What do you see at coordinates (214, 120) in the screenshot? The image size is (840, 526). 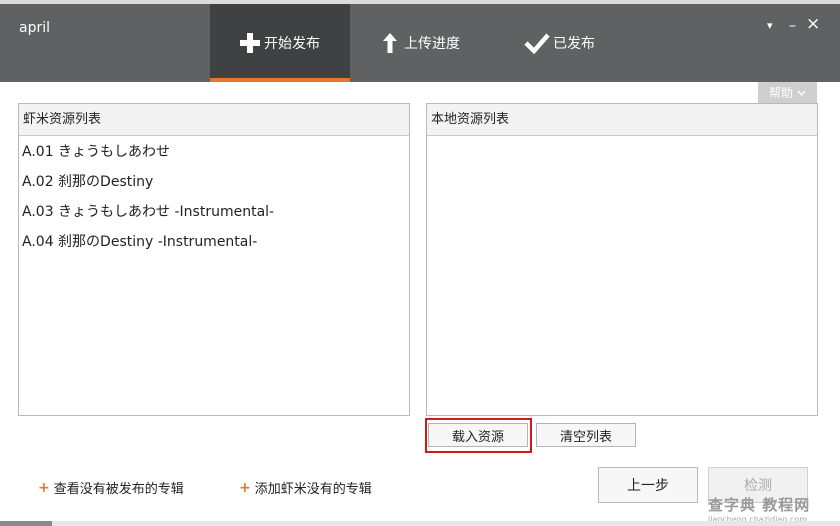 I see `xiami-resource-panel-title: 虾米资源列表` at bounding box center [214, 120].